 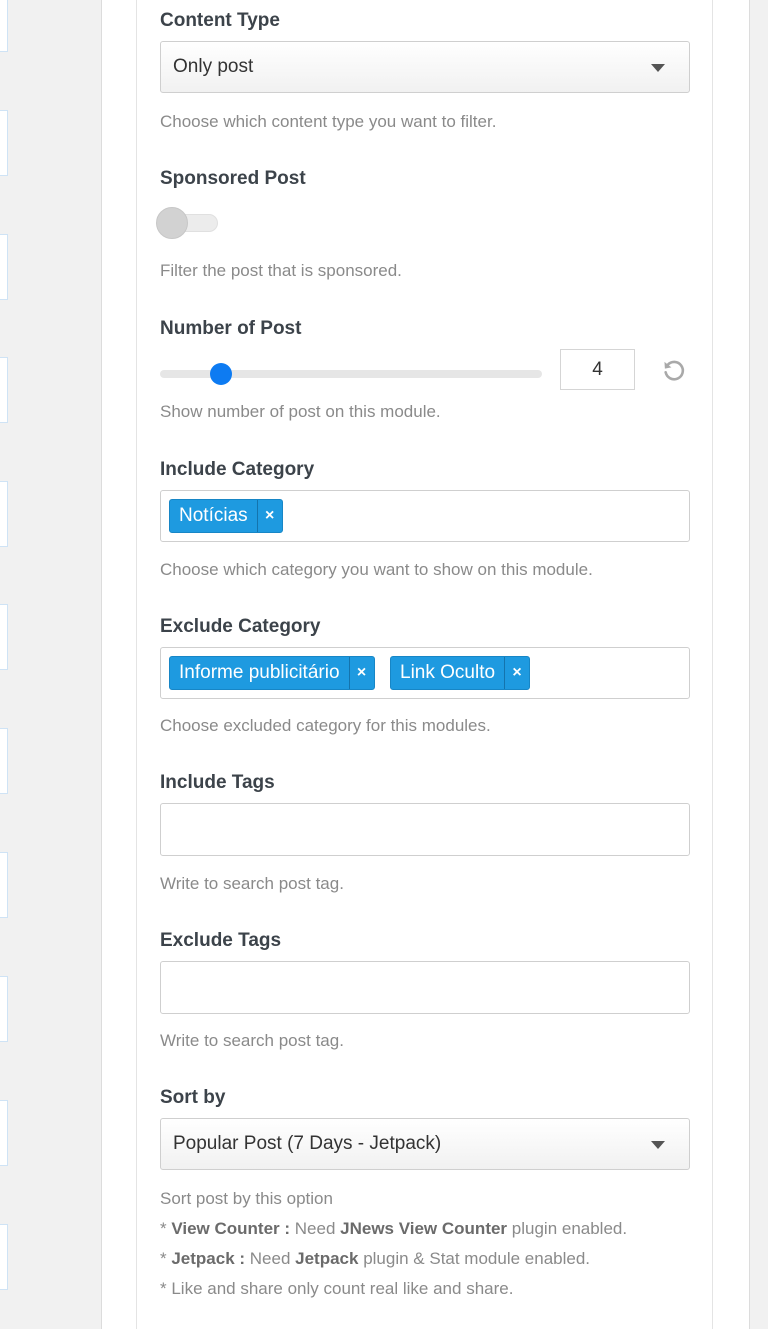 What do you see at coordinates (231, 328) in the screenshot?
I see `number-of-post-label: Number of Post` at bounding box center [231, 328].